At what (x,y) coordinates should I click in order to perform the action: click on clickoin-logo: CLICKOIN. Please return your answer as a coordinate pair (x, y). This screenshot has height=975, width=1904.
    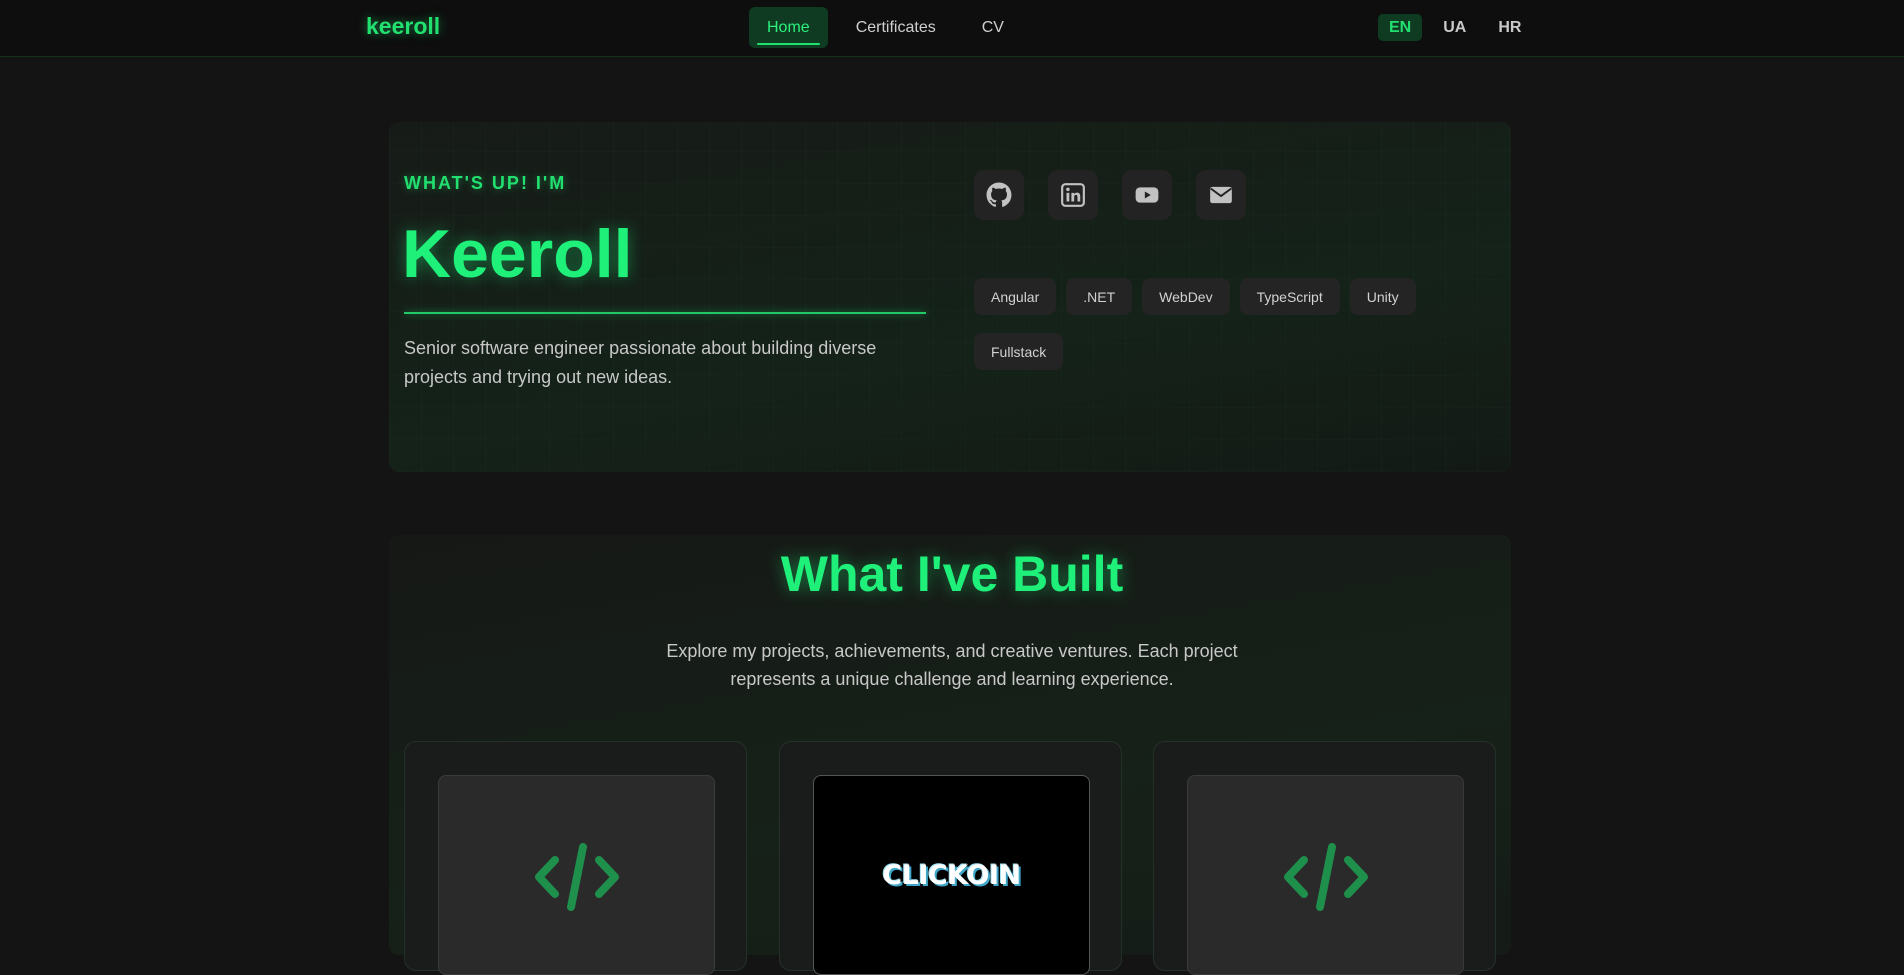
    Looking at the image, I should click on (951, 875).